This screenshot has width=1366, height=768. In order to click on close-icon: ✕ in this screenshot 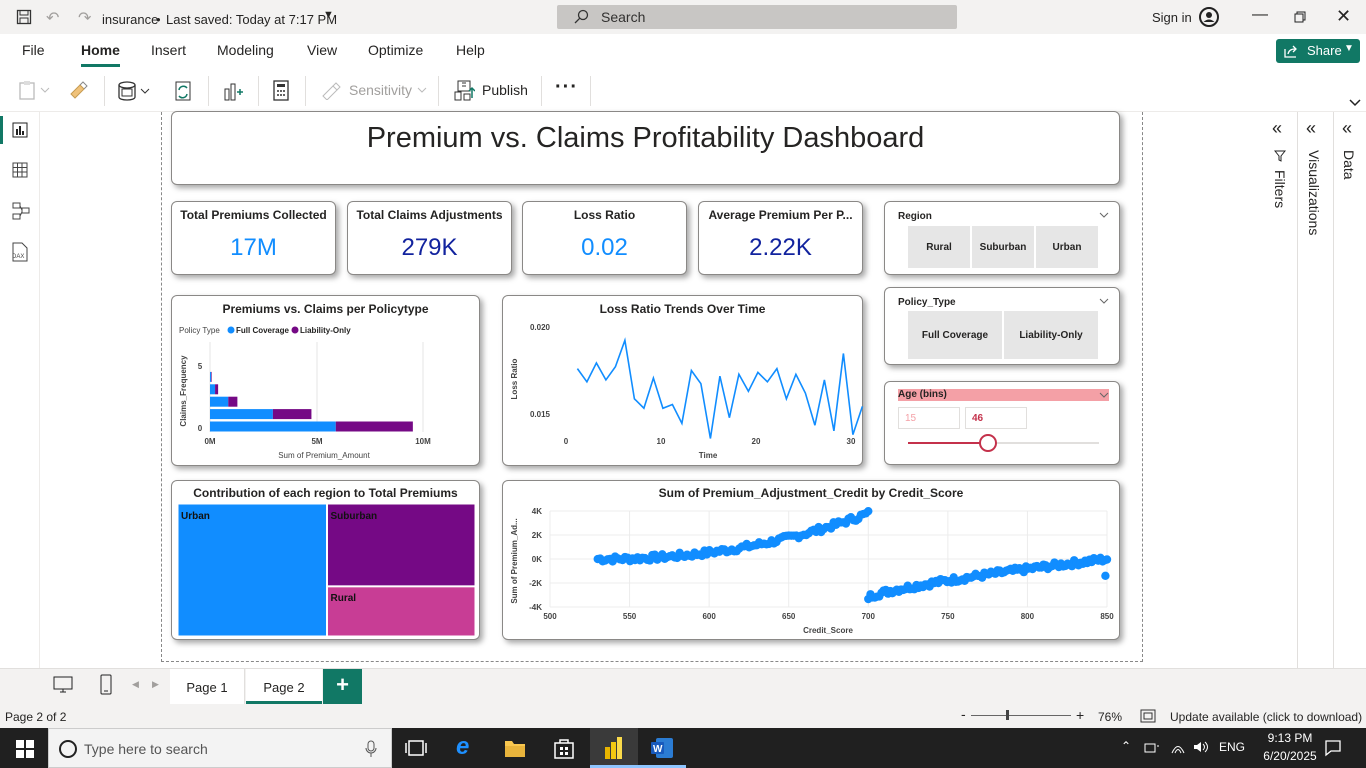, I will do `click(1343, 16)`.